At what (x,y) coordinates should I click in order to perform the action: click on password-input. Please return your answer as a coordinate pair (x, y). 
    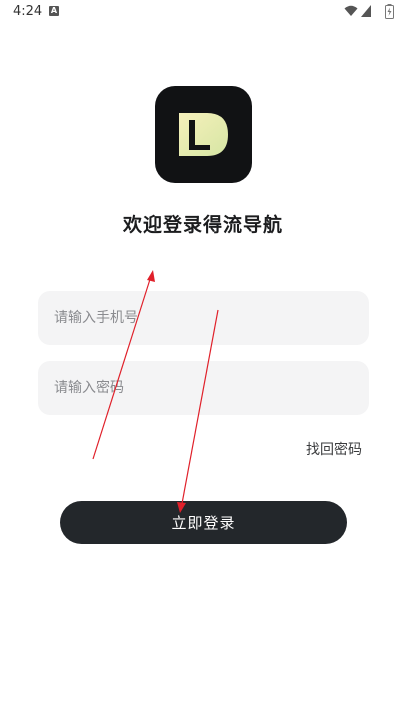
    Looking at the image, I should click on (204, 388).